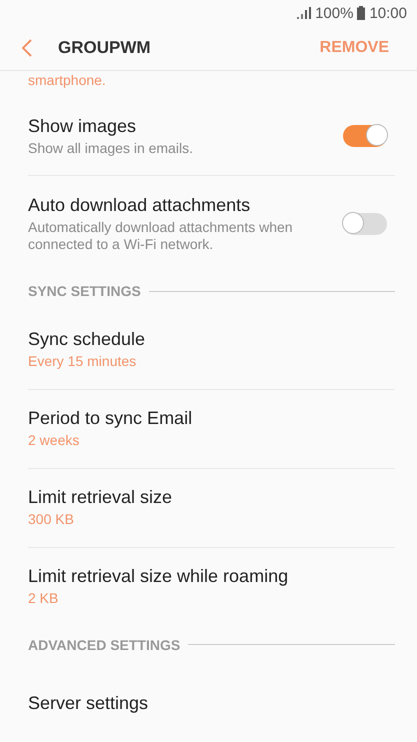 The width and height of the screenshot is (417, 742). What do you see at coordinates (211, 703) in the screenshot?
I see `setting-row: Server settings` at bounding box center [211, 703].